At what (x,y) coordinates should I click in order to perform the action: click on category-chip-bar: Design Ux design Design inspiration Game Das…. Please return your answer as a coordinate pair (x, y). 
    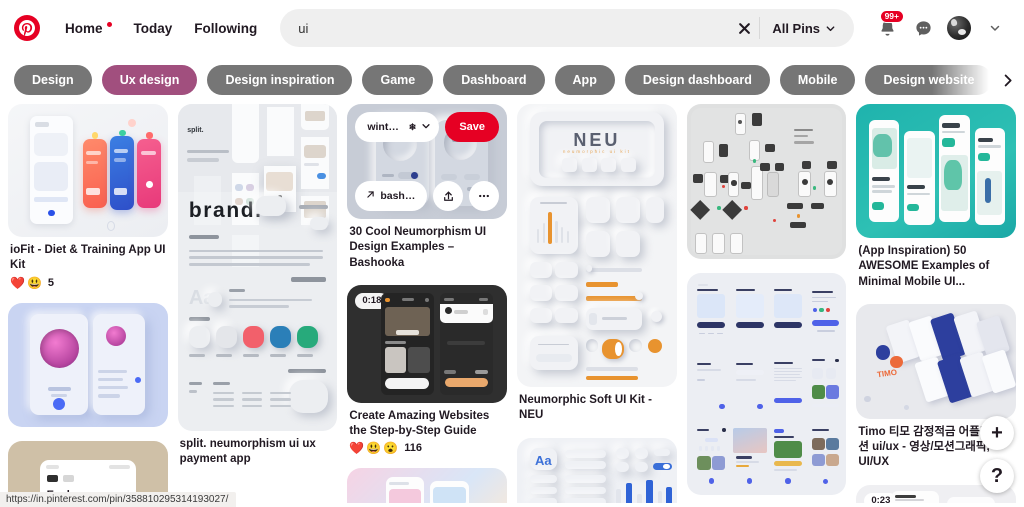
    Looking at the image, I should click on (512, 80).